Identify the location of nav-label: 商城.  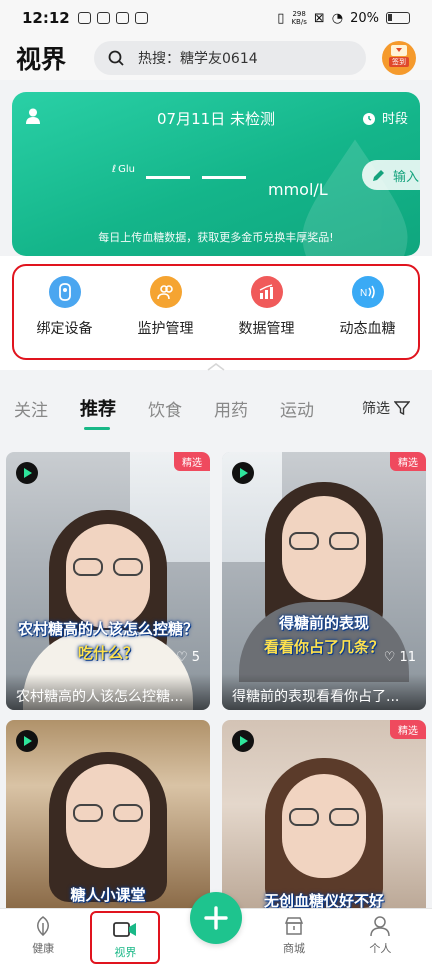
(293, 948).